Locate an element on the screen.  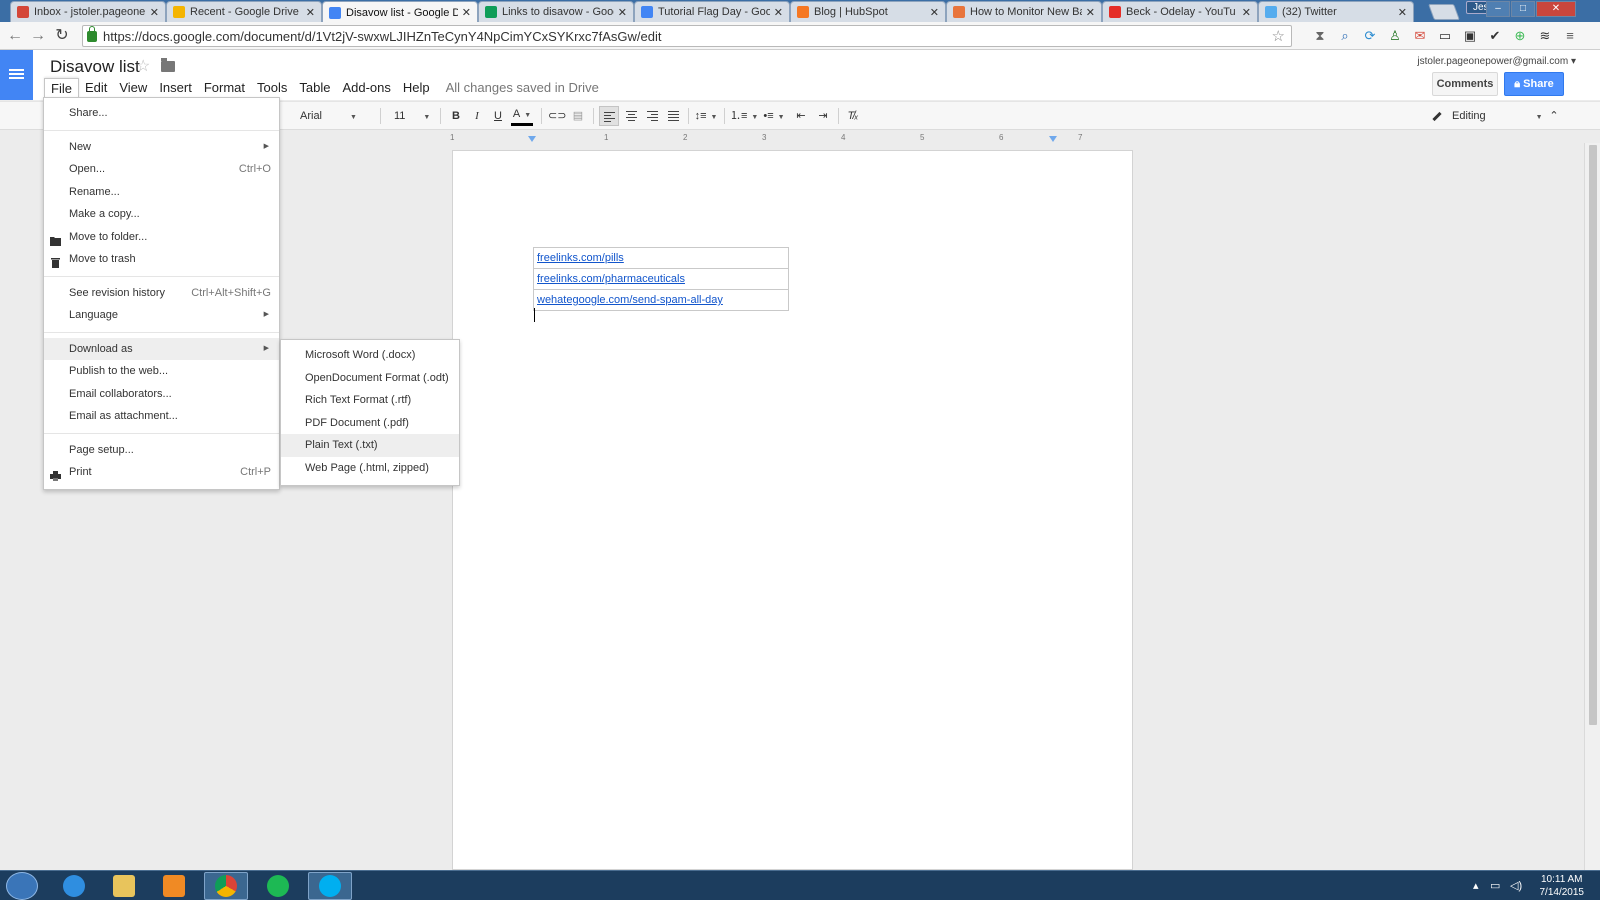
account-email: jstoler.pageonepower@gmail.com ▾ is located at coordinates (1496, 61).